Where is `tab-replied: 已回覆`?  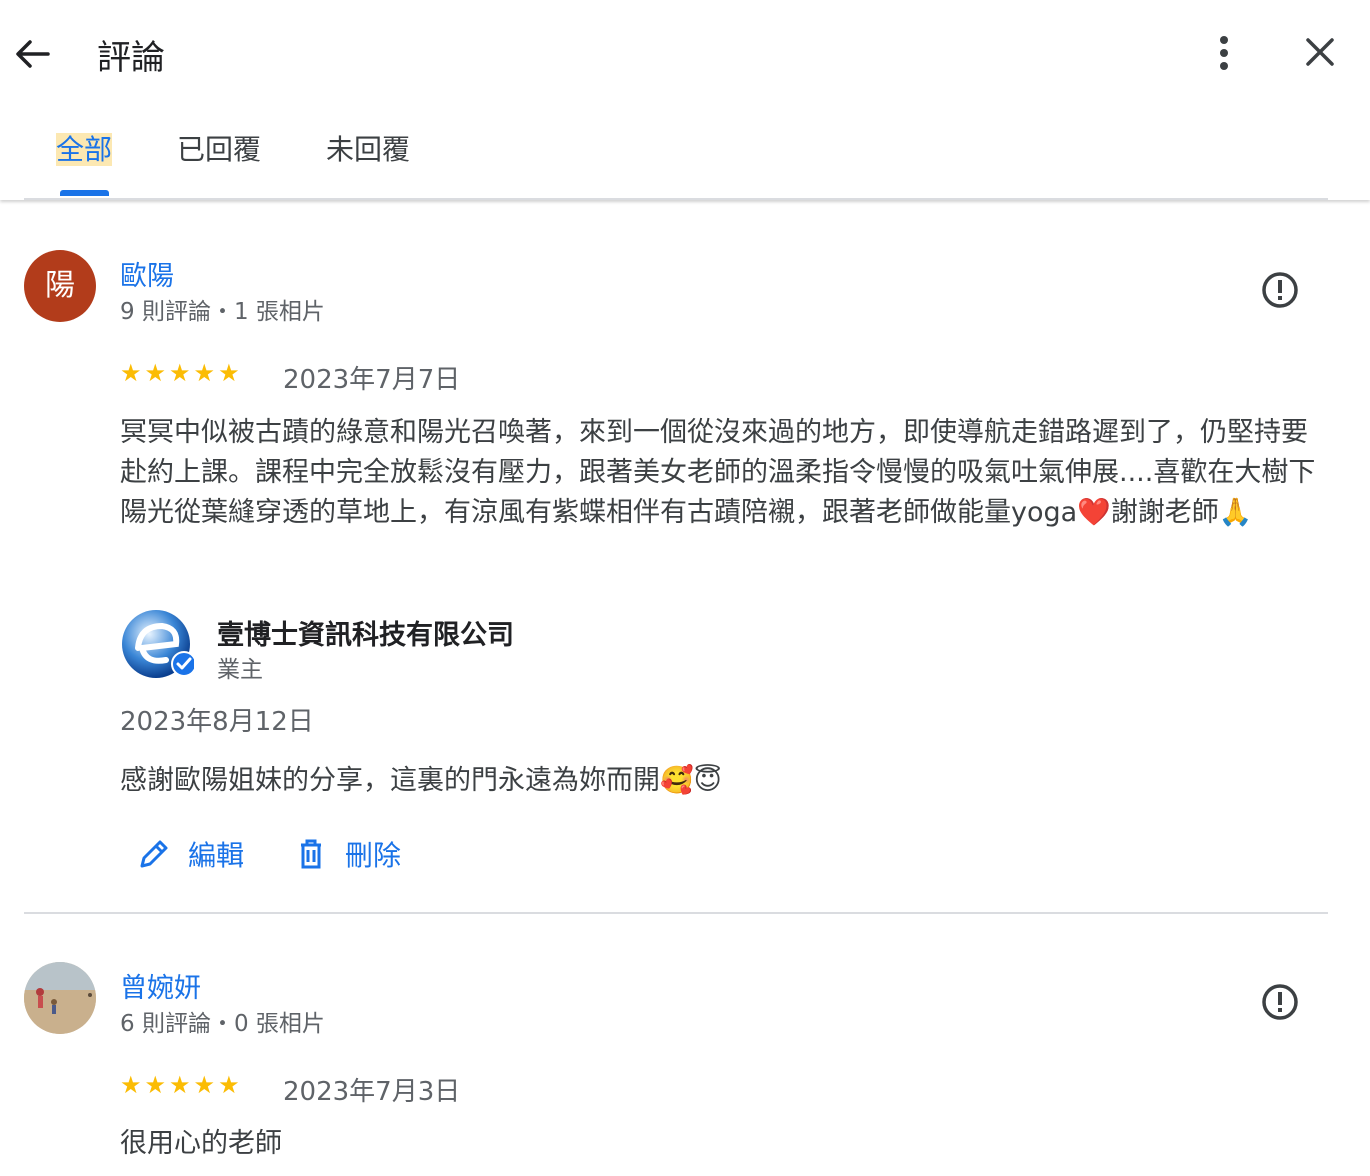 tab-replied: 已回覆 is located at coordinates (219, 148).